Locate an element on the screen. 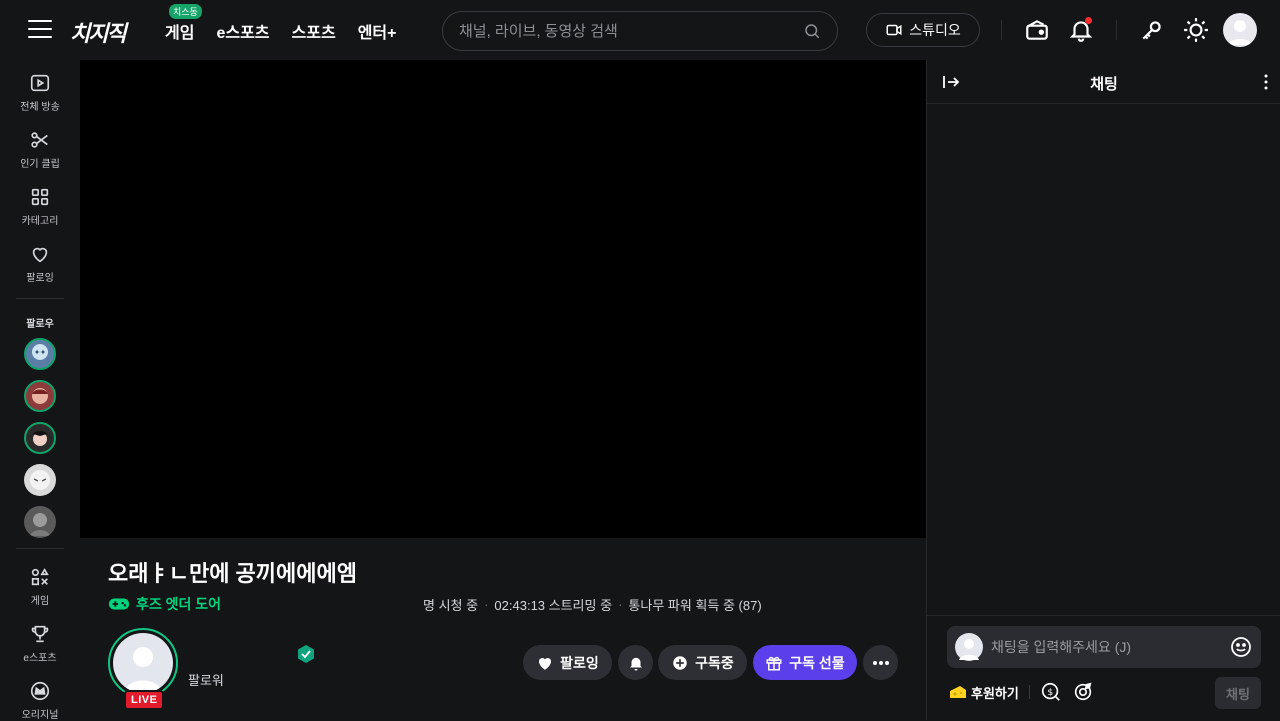 The height and width of the screenshot is (721, 1280). search-input is located at coordinates (631, 31).